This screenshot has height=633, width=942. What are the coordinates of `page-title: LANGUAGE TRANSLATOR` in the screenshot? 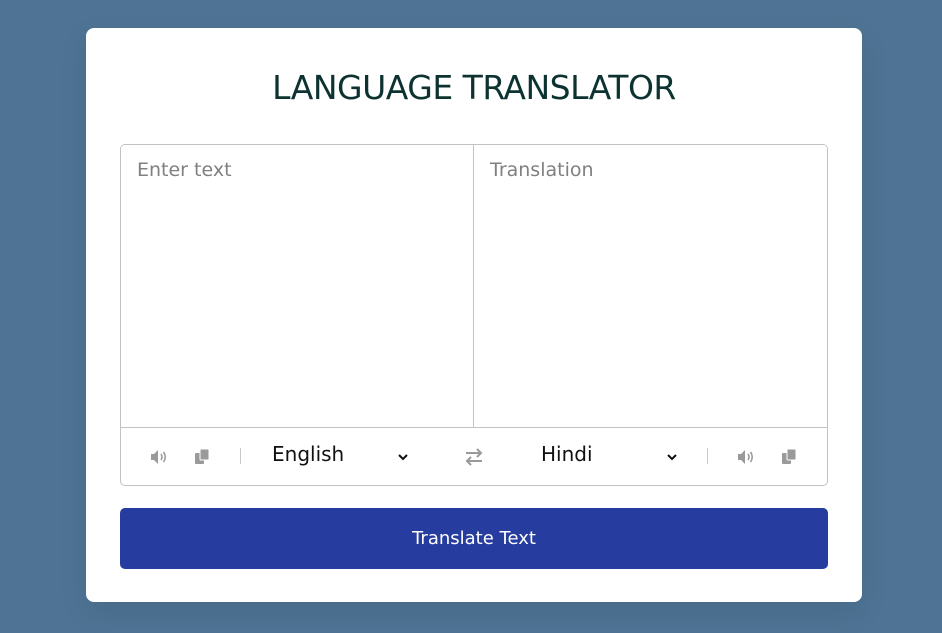 It's located at (474, 87).